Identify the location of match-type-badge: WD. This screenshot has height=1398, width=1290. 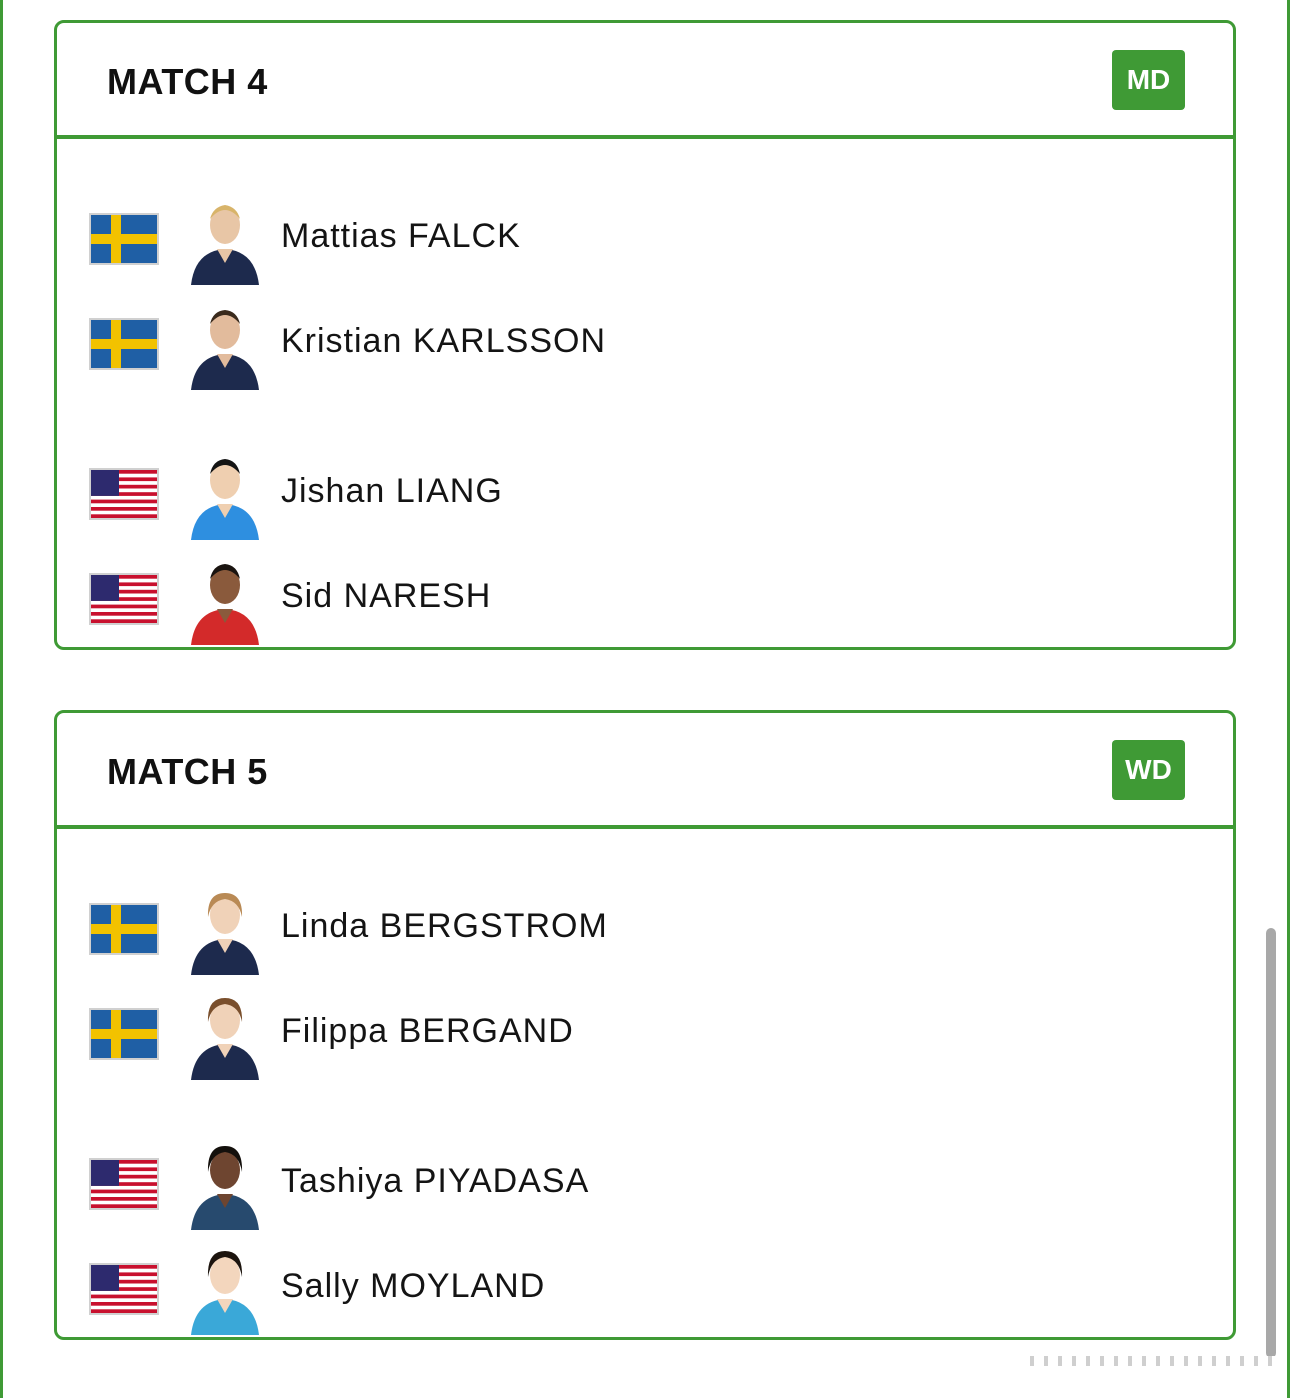
(1148, 770).